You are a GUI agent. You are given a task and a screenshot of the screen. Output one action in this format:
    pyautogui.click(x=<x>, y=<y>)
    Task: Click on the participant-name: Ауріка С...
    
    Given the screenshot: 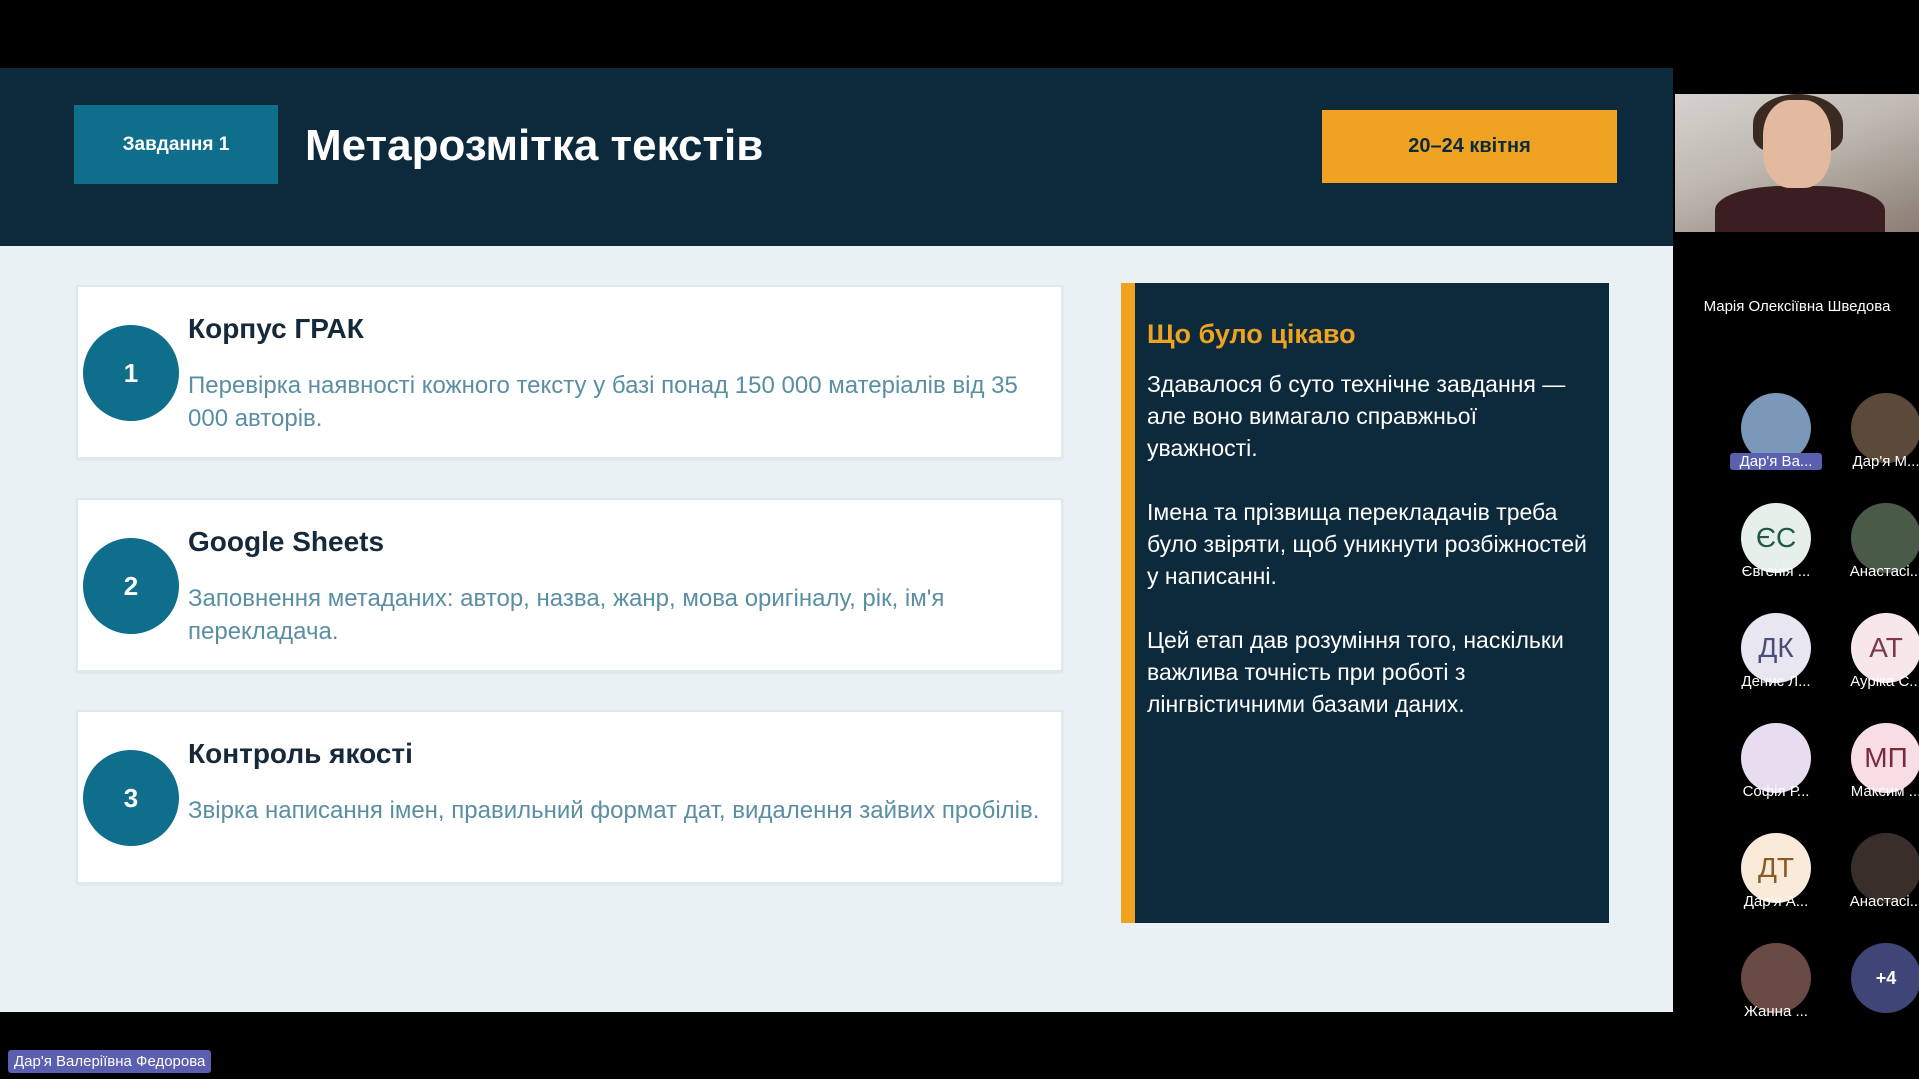 What is the action you would take?
    pyautogui.click(x=1884, y=681)
    